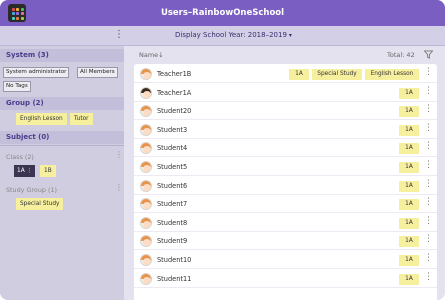 The image size is (445, 300). I want to click on class-section-title: Class (2), so click(20, 157).